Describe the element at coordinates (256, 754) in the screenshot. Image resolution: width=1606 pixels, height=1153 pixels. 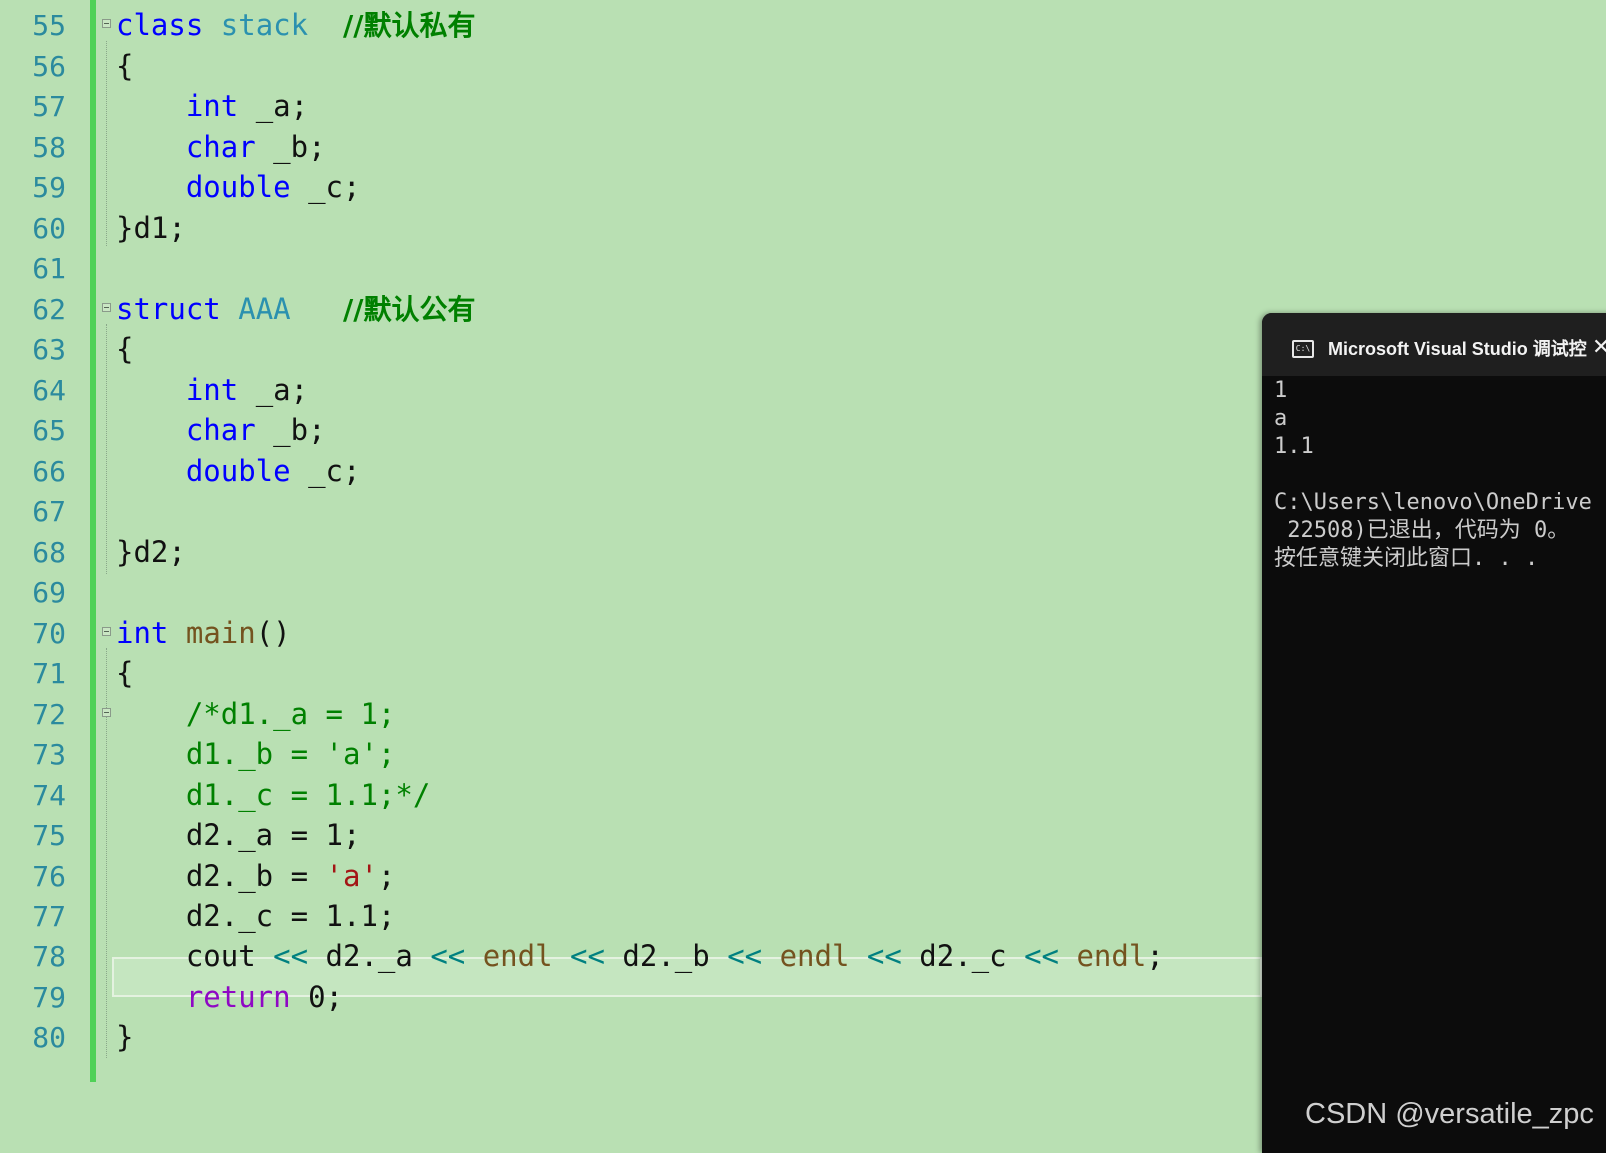
I see `code-text: d1._b = 'a';` at that location.